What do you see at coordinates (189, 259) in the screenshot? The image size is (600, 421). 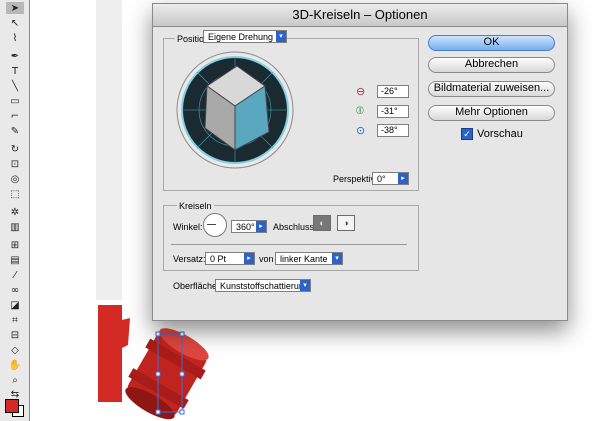 I see `versatz-label: Versatz:` at bounding box center [189, 259].